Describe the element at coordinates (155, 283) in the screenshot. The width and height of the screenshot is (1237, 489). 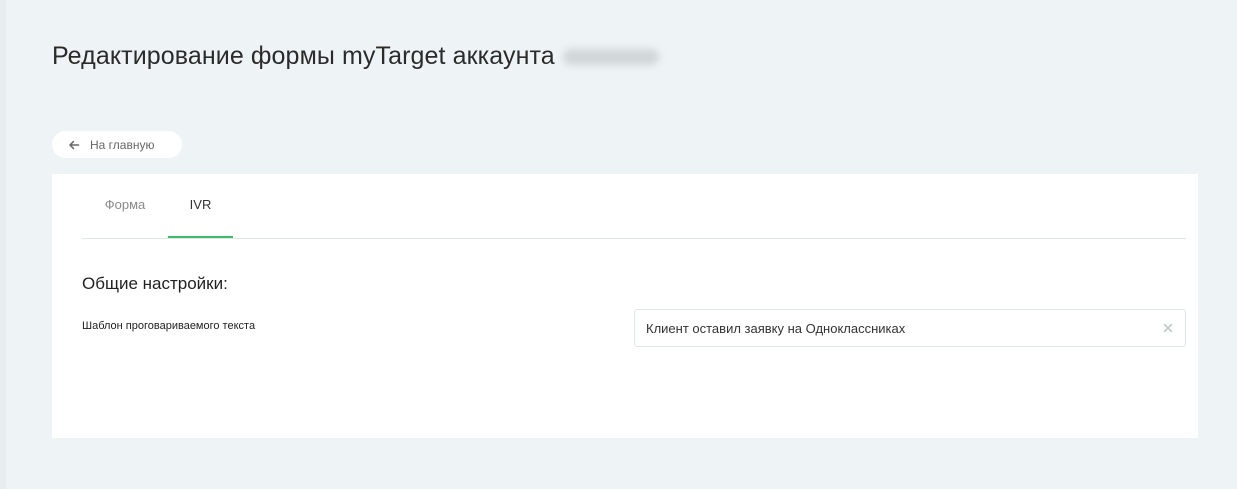
I see `section-title: Общие настройки:` at that location.